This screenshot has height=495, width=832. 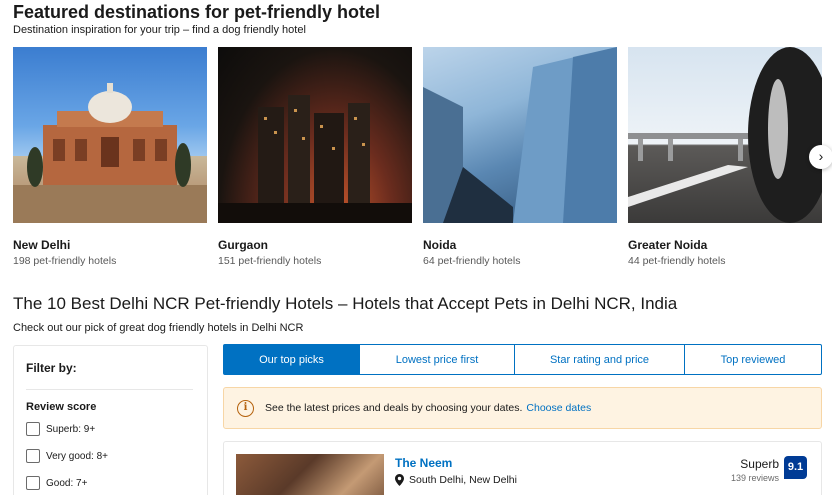 What do you see at coordinates (71, 429) in the screenshot?
I see `filter-option-label: Superb: 9+` at bounding box center [71, 429].